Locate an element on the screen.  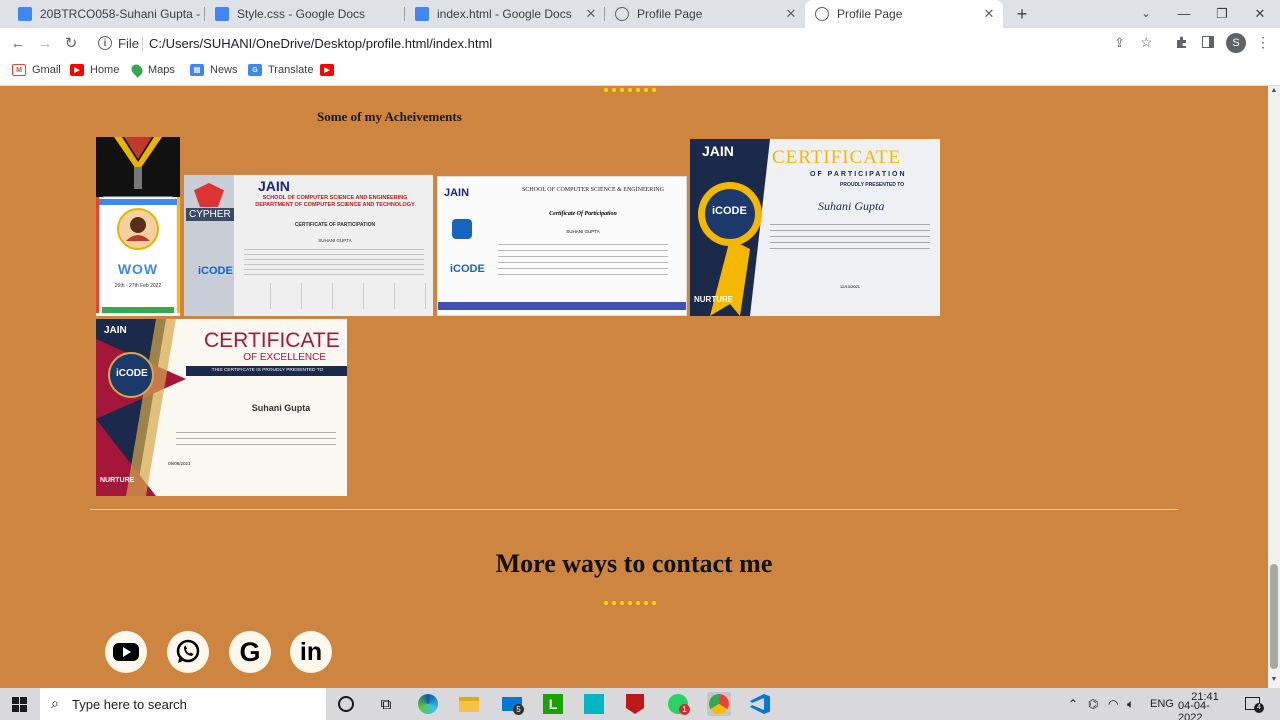
language-indicator: ENG is located at coordinates (1162, 704).